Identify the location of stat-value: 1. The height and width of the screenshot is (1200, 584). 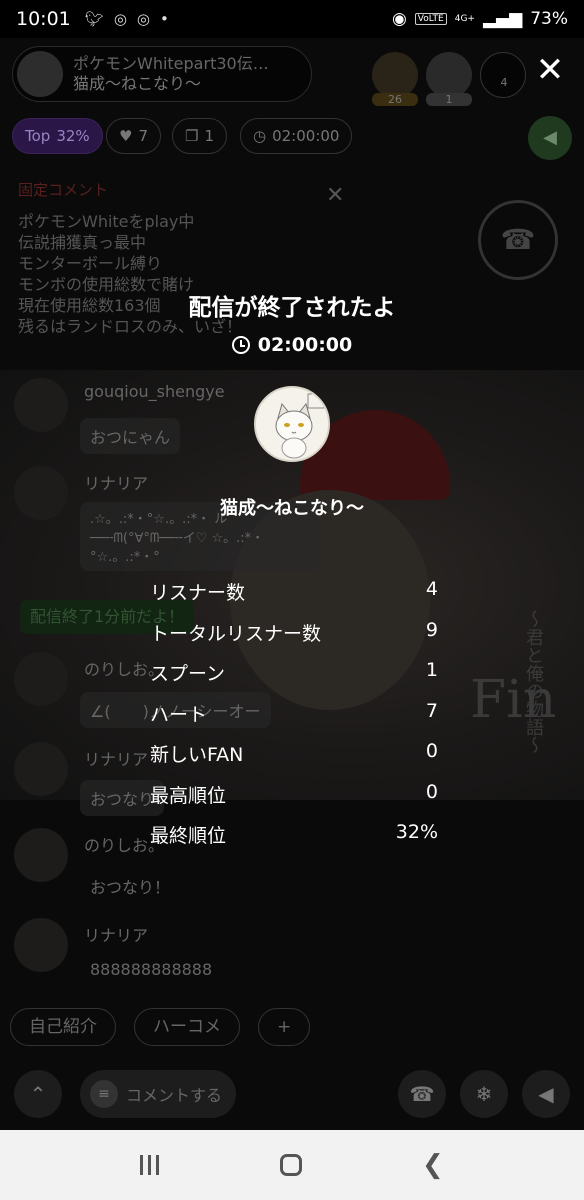
(431, 670).